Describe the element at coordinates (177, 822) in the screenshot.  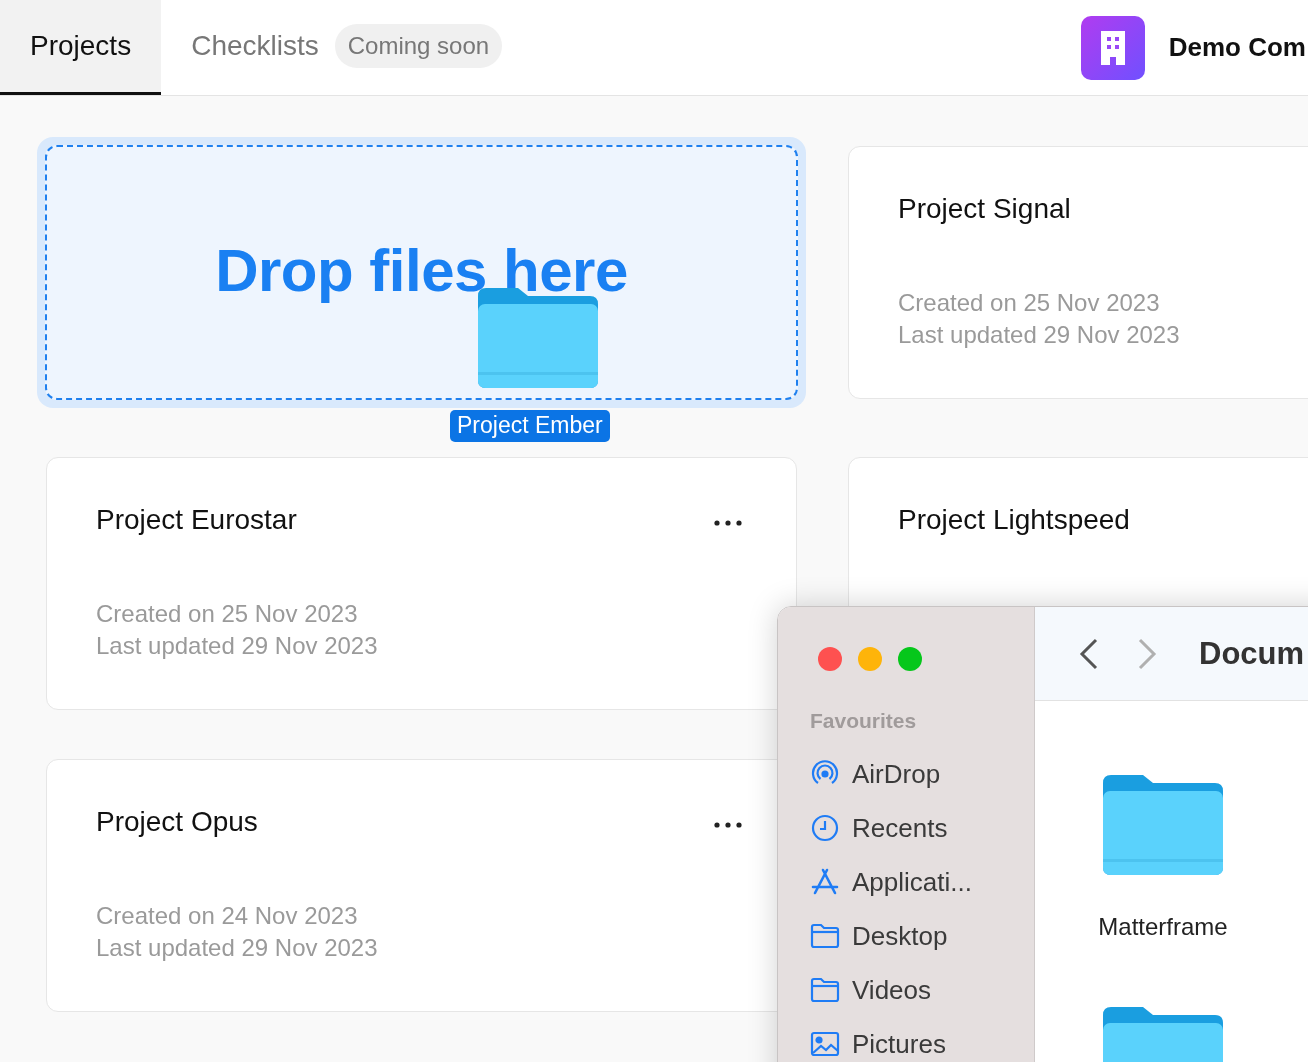
I see `project-title: Project Opus` at that location.